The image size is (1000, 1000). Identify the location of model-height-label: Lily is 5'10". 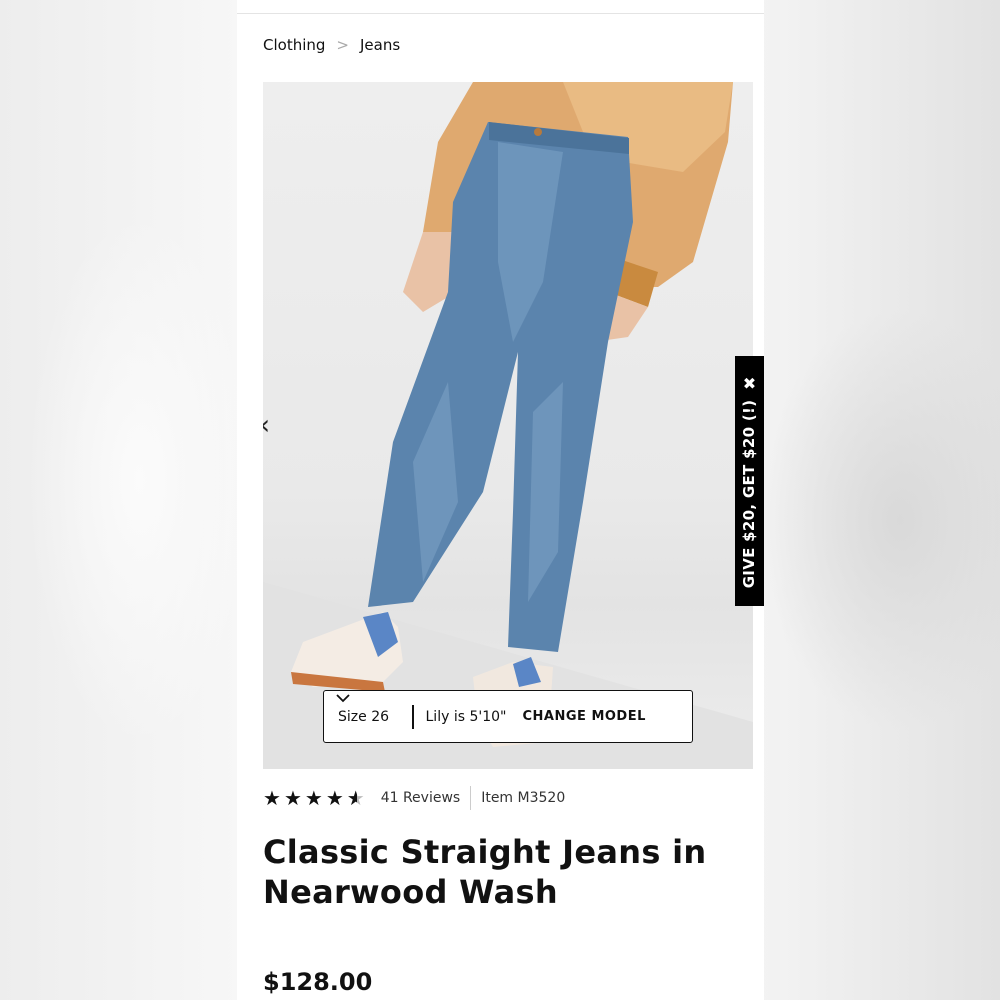
(466, 716).